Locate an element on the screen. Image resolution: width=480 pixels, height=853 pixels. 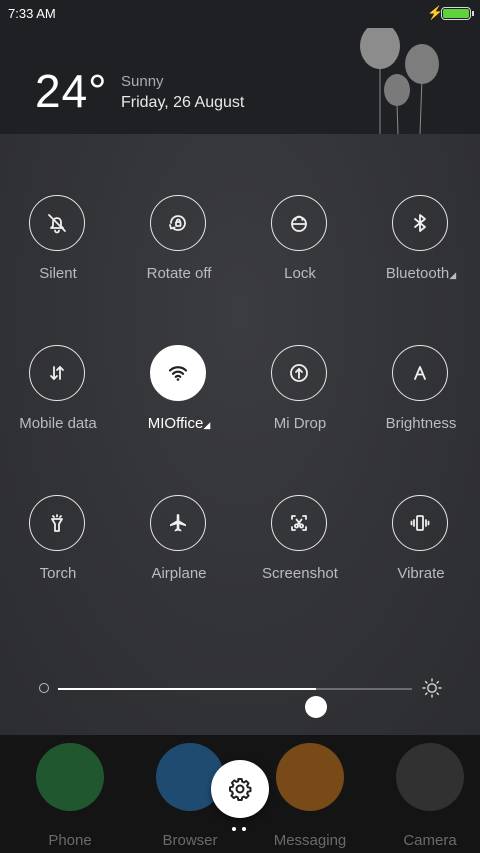
toggle-bluetooth: Bluetooth◢ is located at coordinates (420, 250).